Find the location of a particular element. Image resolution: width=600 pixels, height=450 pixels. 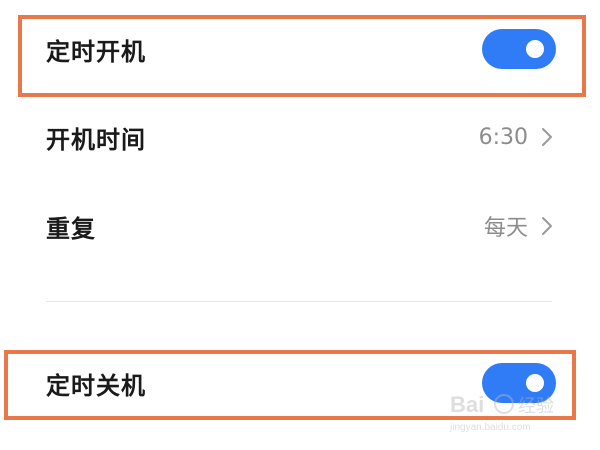

repeat-row: 重复 每天 is located at coordinates (300, 226).